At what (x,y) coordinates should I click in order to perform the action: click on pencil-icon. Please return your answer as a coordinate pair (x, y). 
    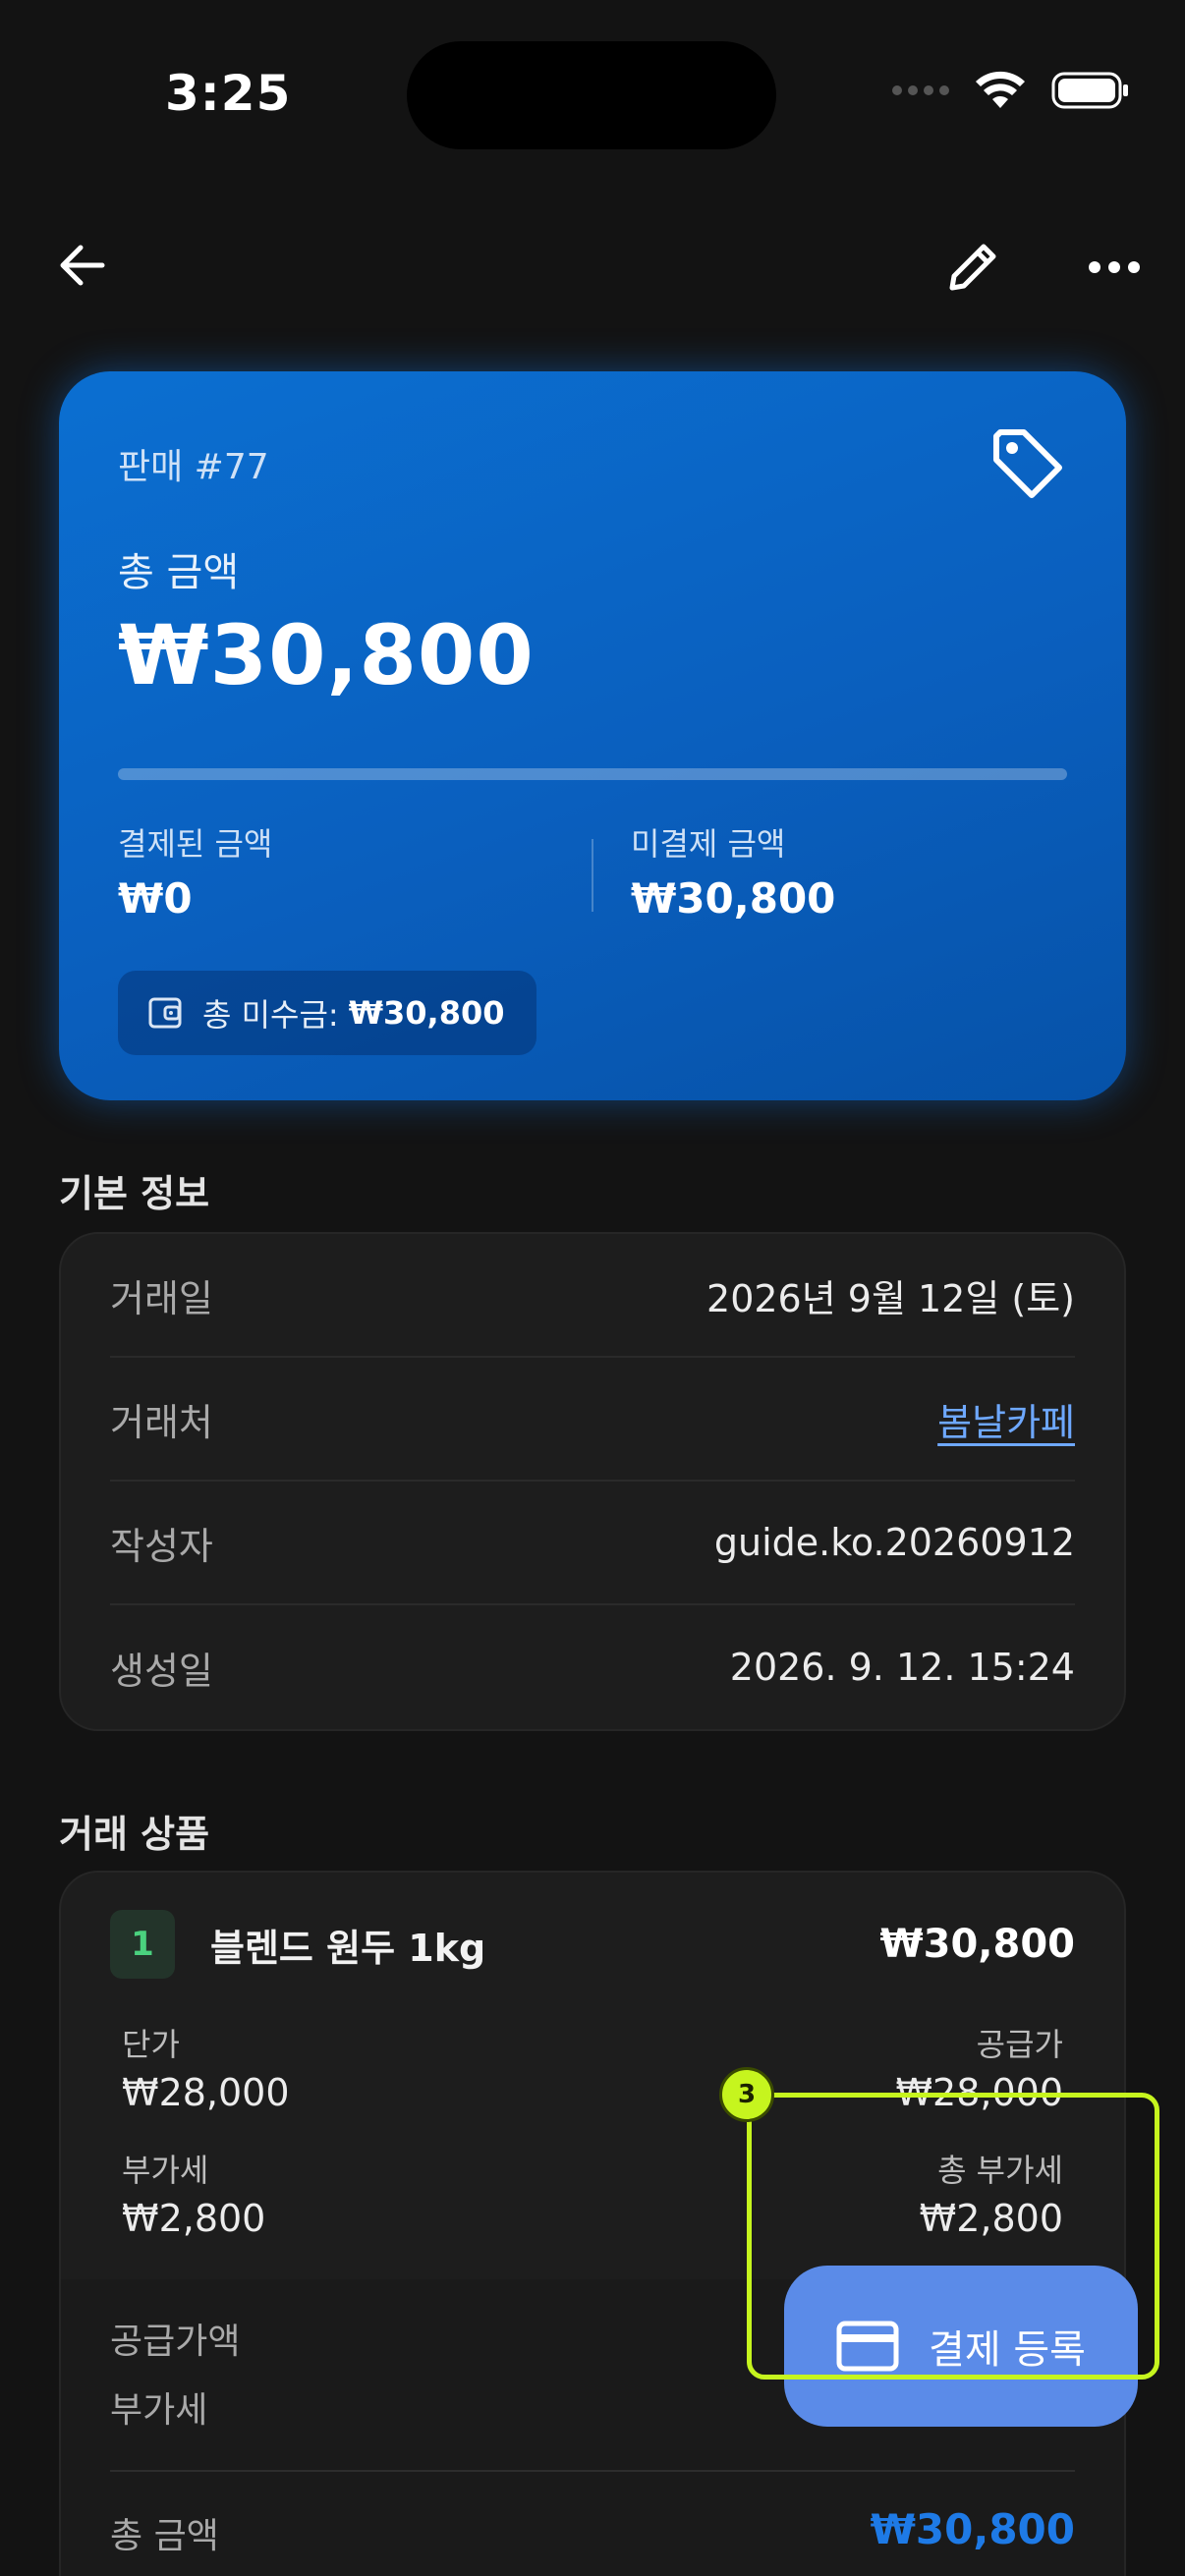
    Looking at the image, I should click on (973, 267).